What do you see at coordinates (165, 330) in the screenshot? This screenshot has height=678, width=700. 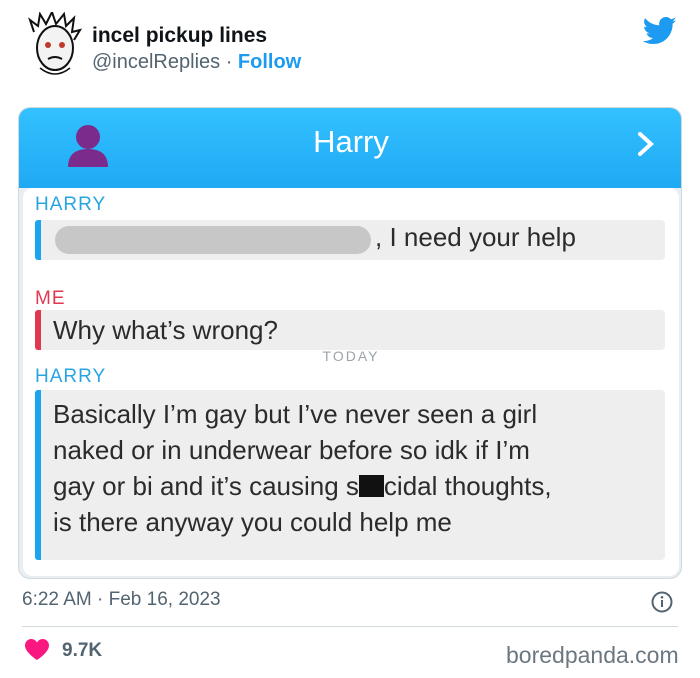 I see `message-text: Why what’s wrong?` at bounding box center [165, 330].